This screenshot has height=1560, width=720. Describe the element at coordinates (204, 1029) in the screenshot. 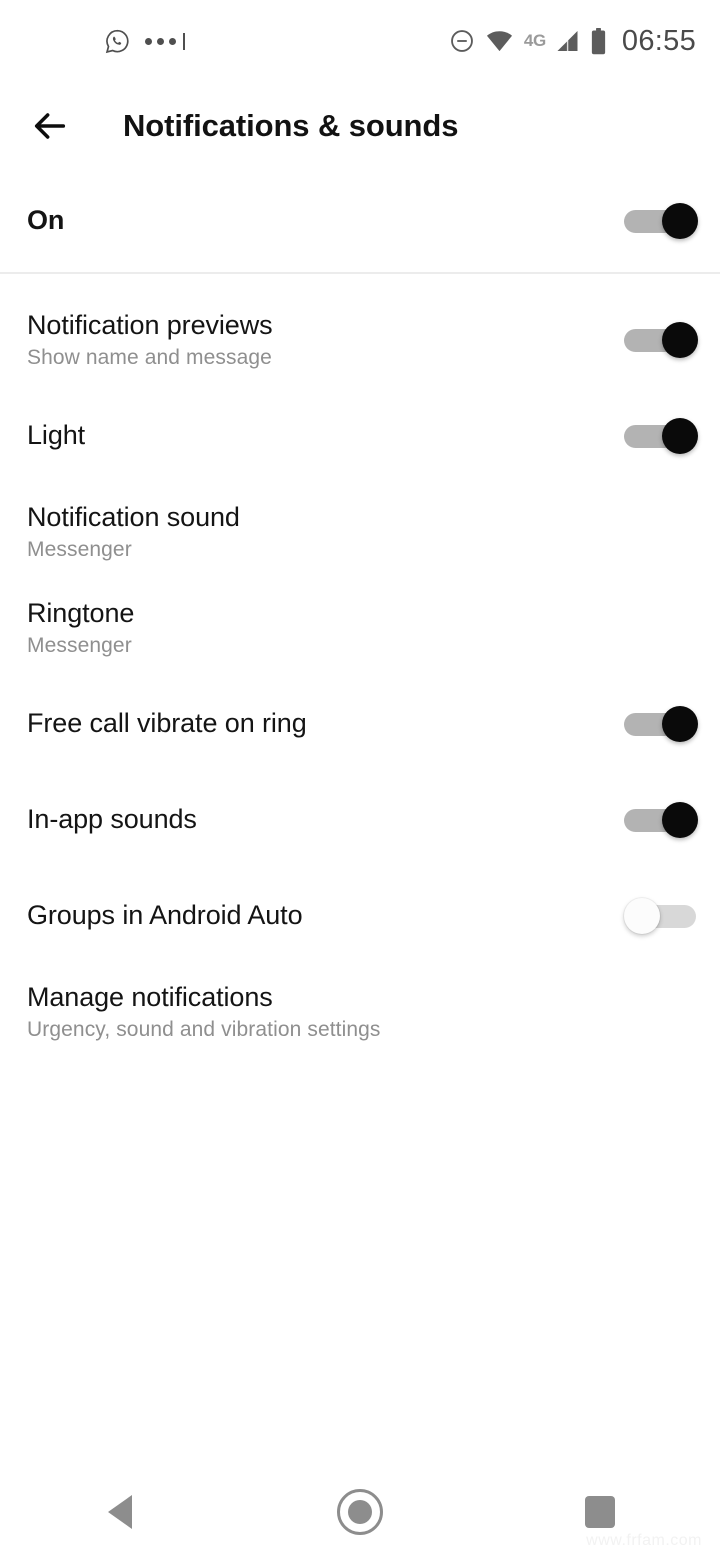

I see `row-subtitle: Urgency, sound and vibration settings` at that location.